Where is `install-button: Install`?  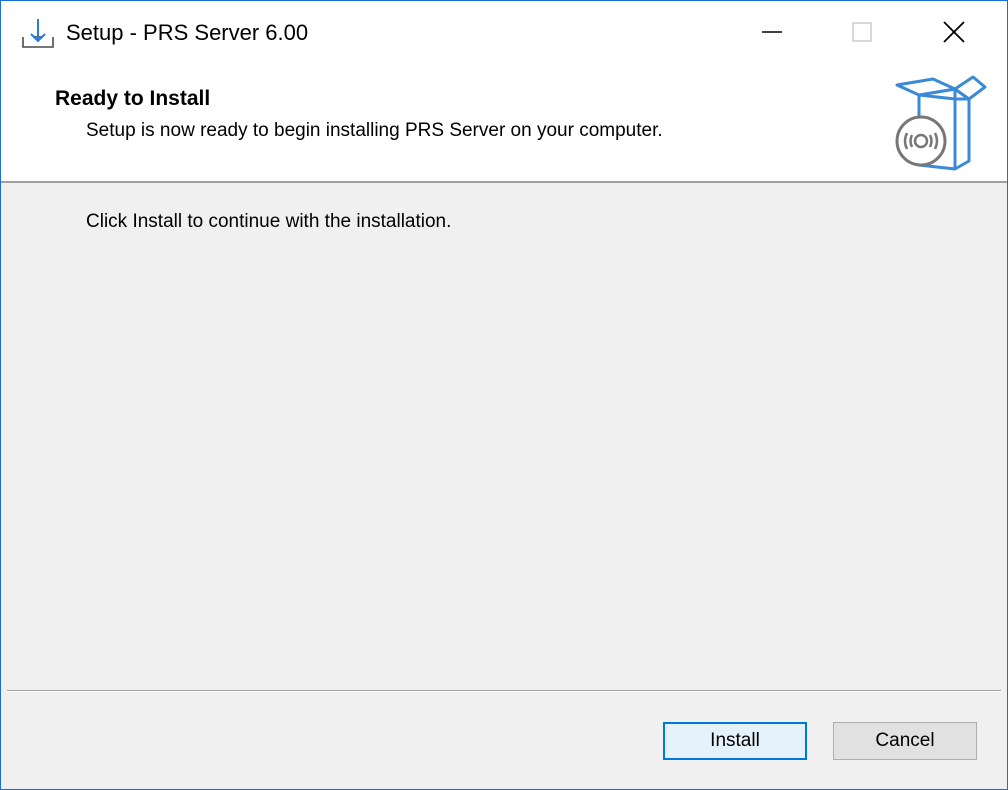
install-button: Install is located at coordinates (735, 741).